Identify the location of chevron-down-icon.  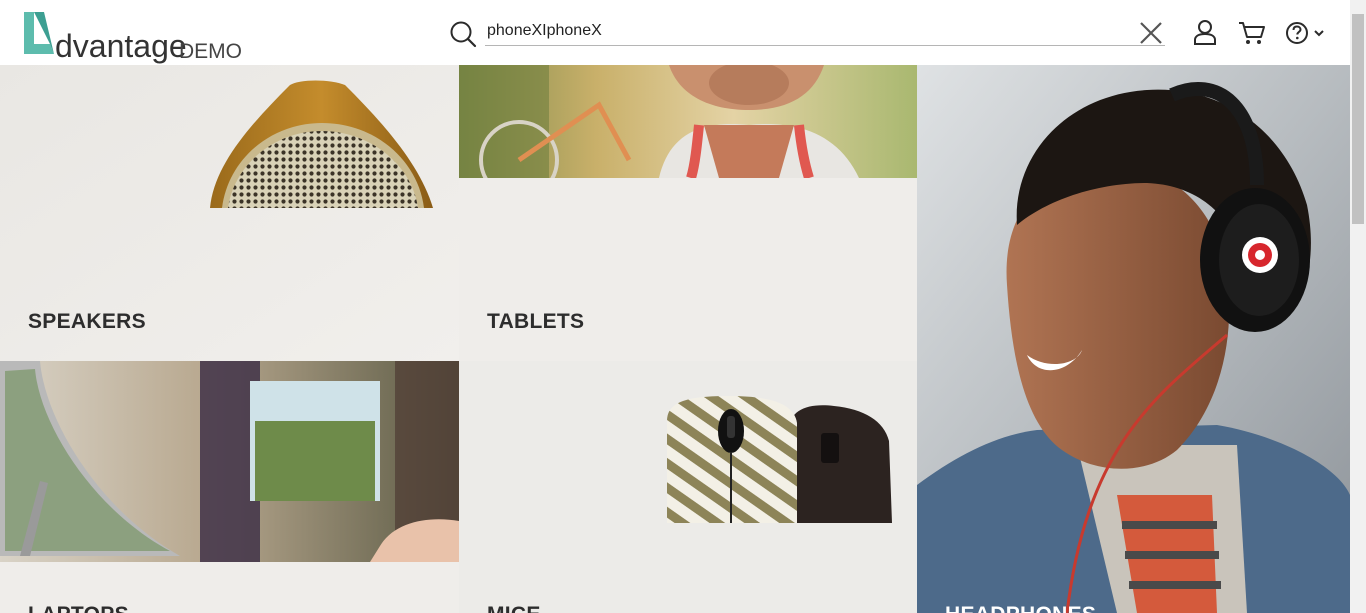
(1319, 33).